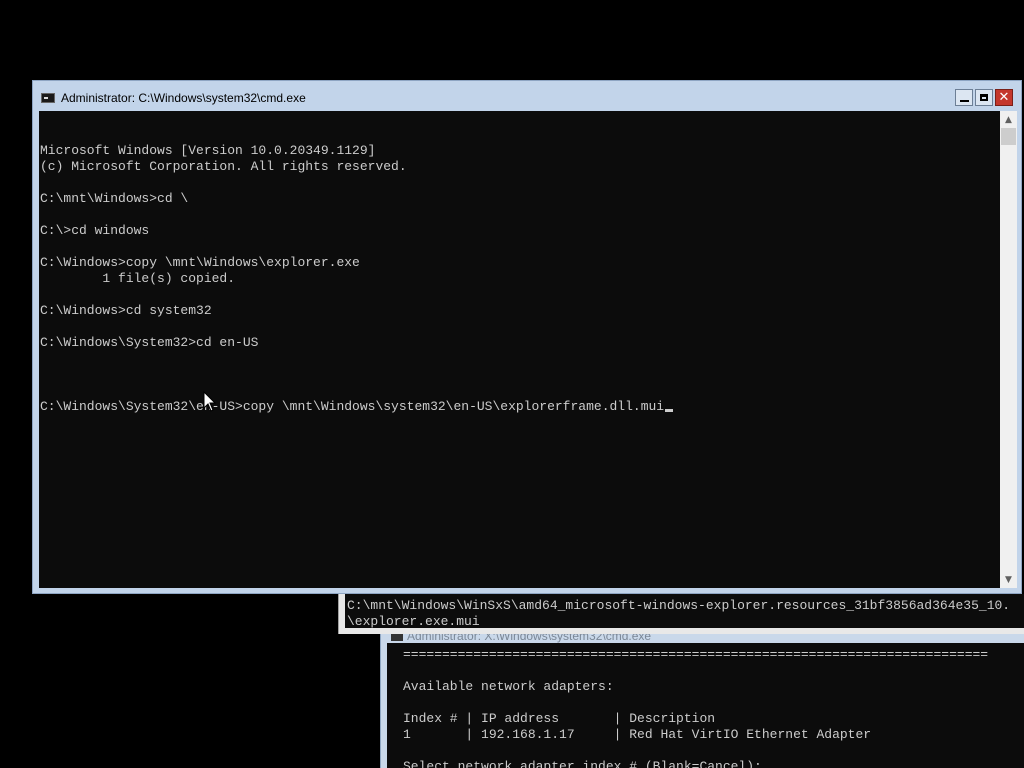  I want to click on minimize-icon, so click(964, 100).